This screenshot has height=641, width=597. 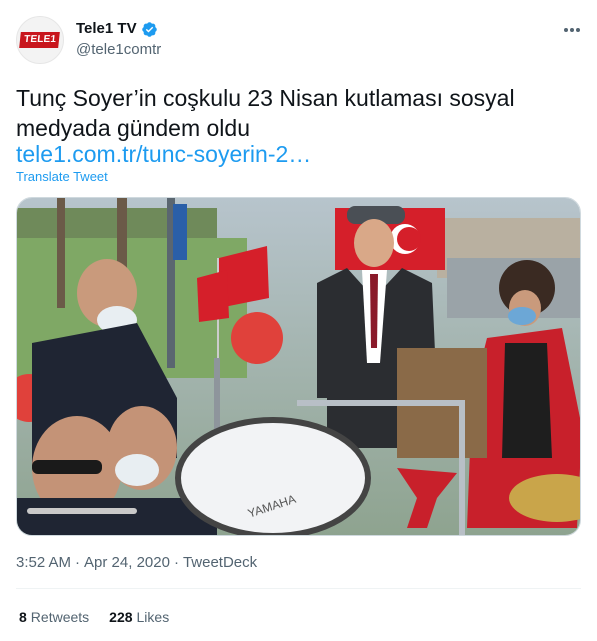 I want to click on verified-badge-icon, so click(x=149, y=29).